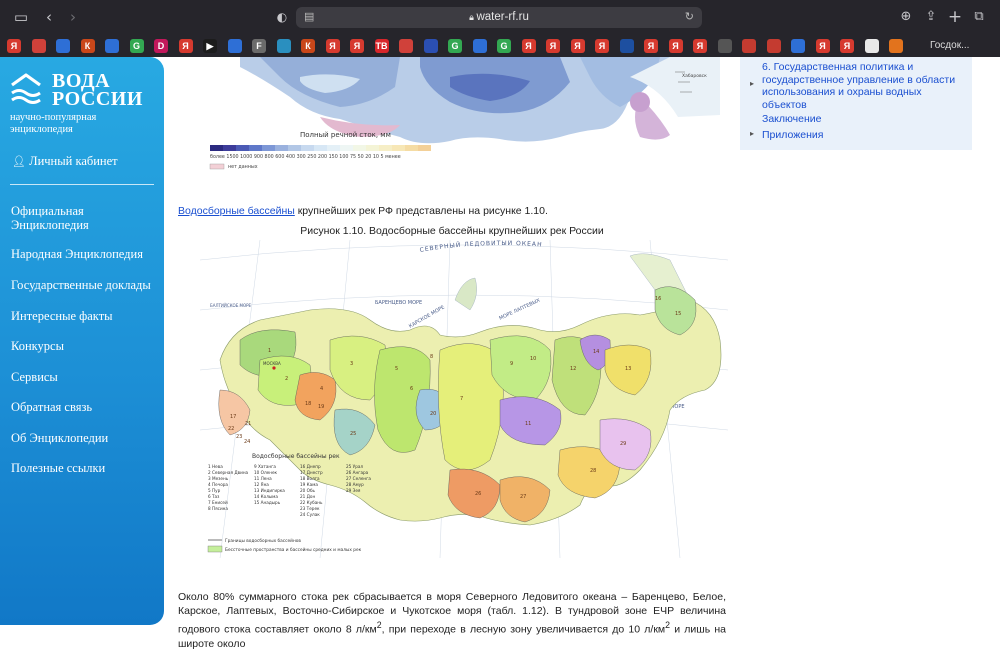  I want to click on favorite-32-icon, so click(773, 46).